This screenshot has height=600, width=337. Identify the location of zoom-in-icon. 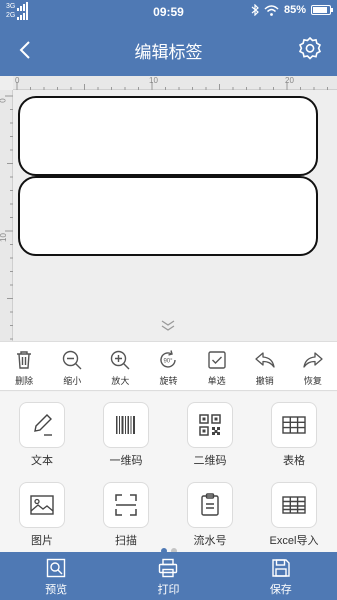
(120, 360).